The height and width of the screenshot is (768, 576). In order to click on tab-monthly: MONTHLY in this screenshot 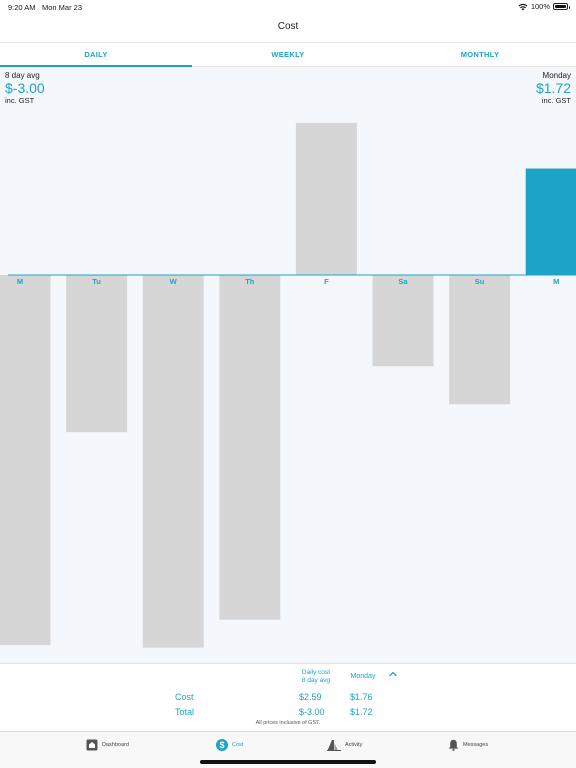, I will do `click(480, 54)`.